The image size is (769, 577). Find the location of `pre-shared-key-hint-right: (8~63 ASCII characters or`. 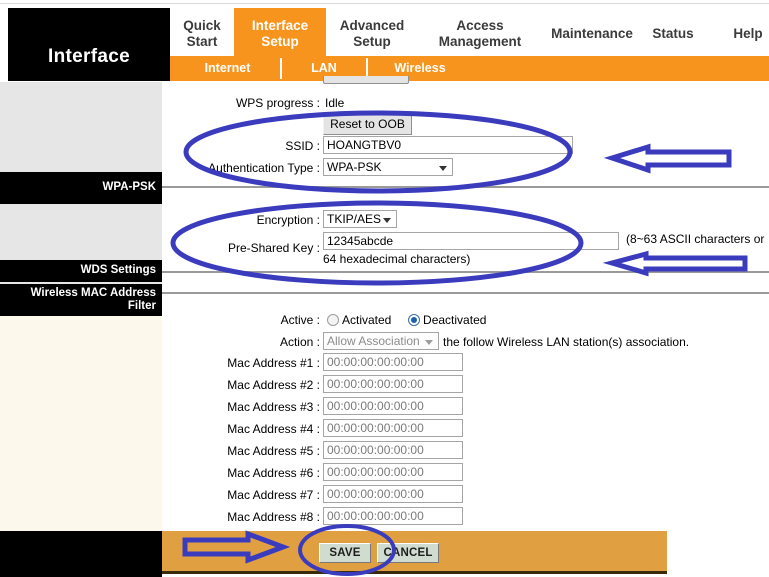

pre-shared-key-hint-right: (8~63 ASCII characters or is located at coordinates (695, 239).